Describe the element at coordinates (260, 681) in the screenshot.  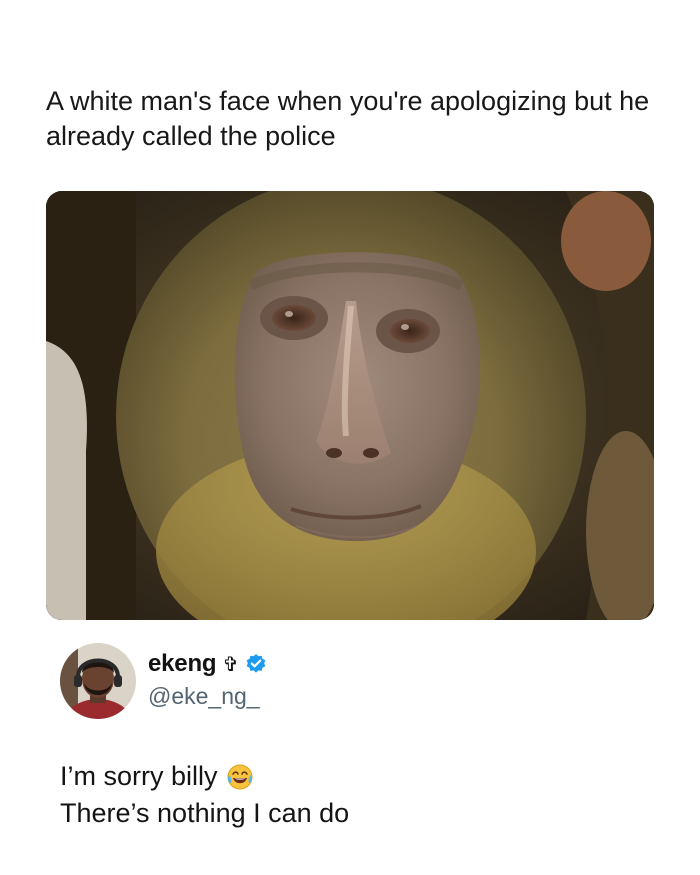
I see `tweet-author: ekeng ✞ @eke_ng_` at that location.